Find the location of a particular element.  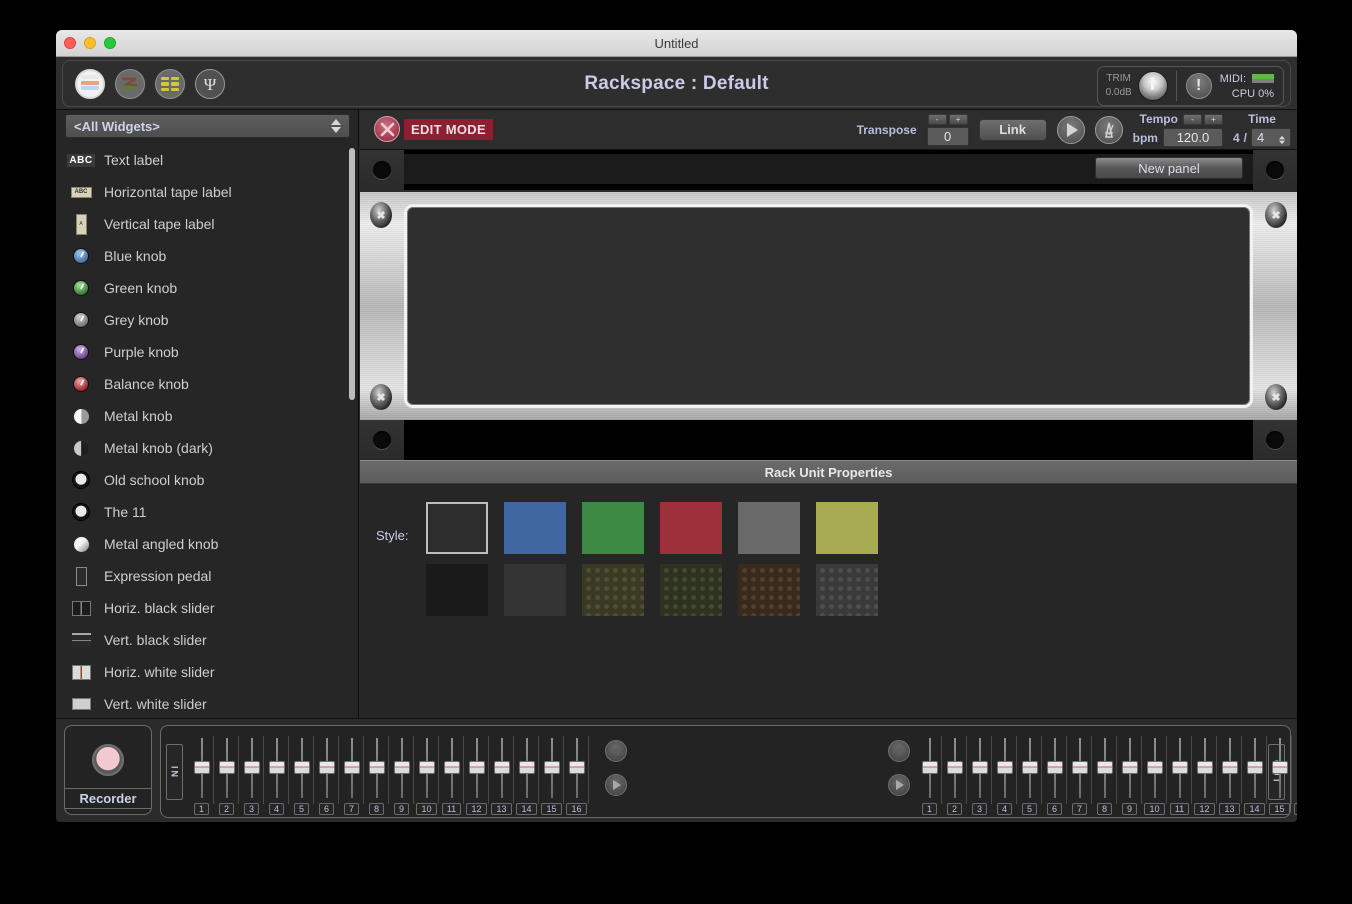

window-controls is located at coordinates (90, 43).